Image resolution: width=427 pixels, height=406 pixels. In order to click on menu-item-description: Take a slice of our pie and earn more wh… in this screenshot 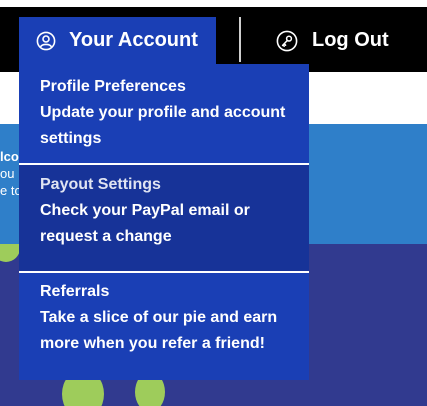, I will do `click(159, 330)`.